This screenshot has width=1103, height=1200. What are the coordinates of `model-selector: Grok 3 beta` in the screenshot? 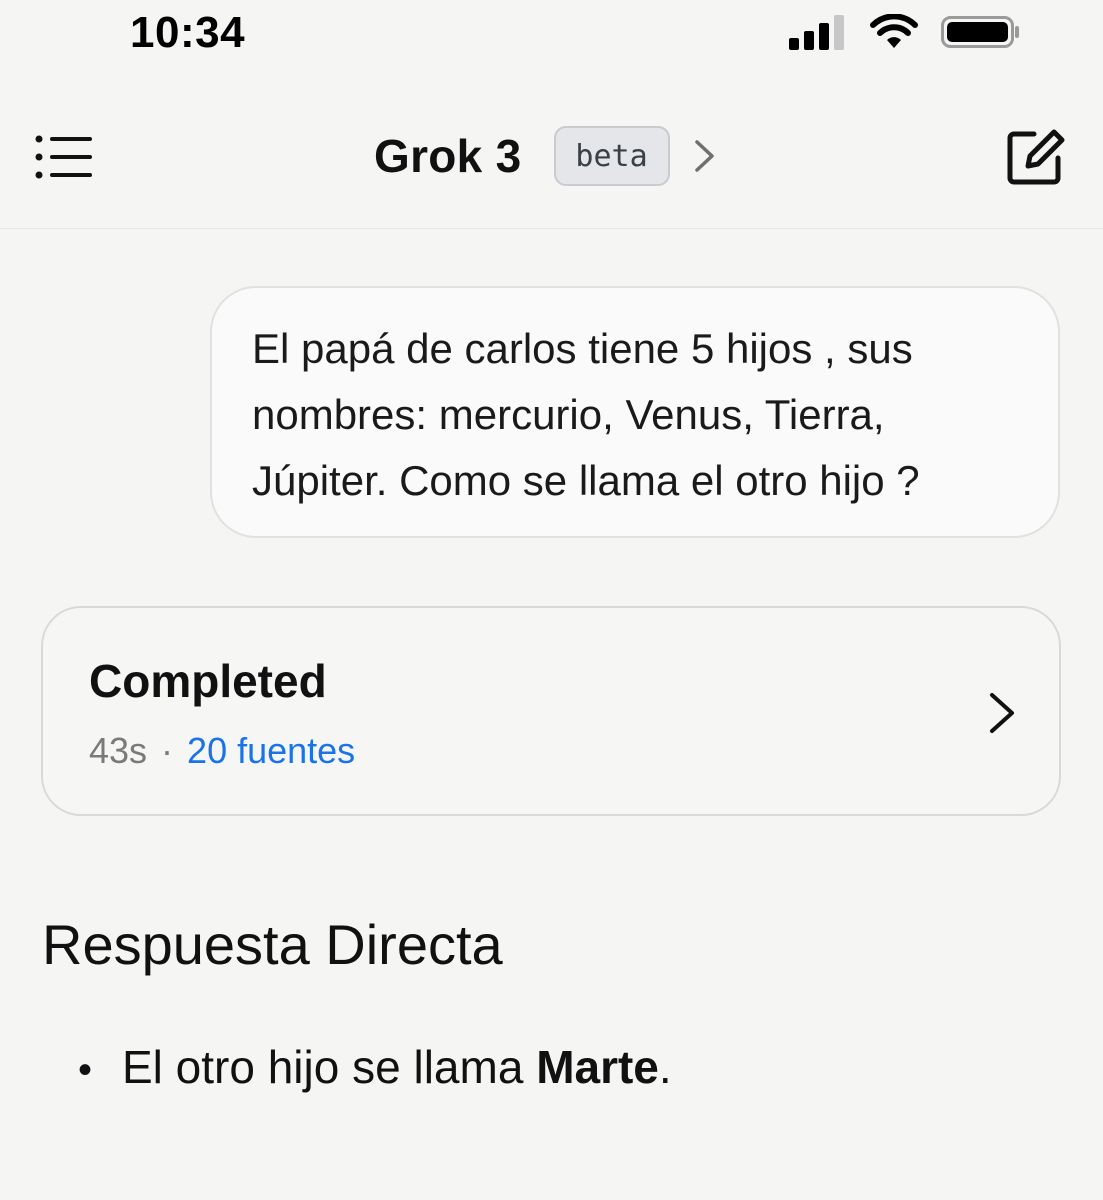 It's located at (546, 156).